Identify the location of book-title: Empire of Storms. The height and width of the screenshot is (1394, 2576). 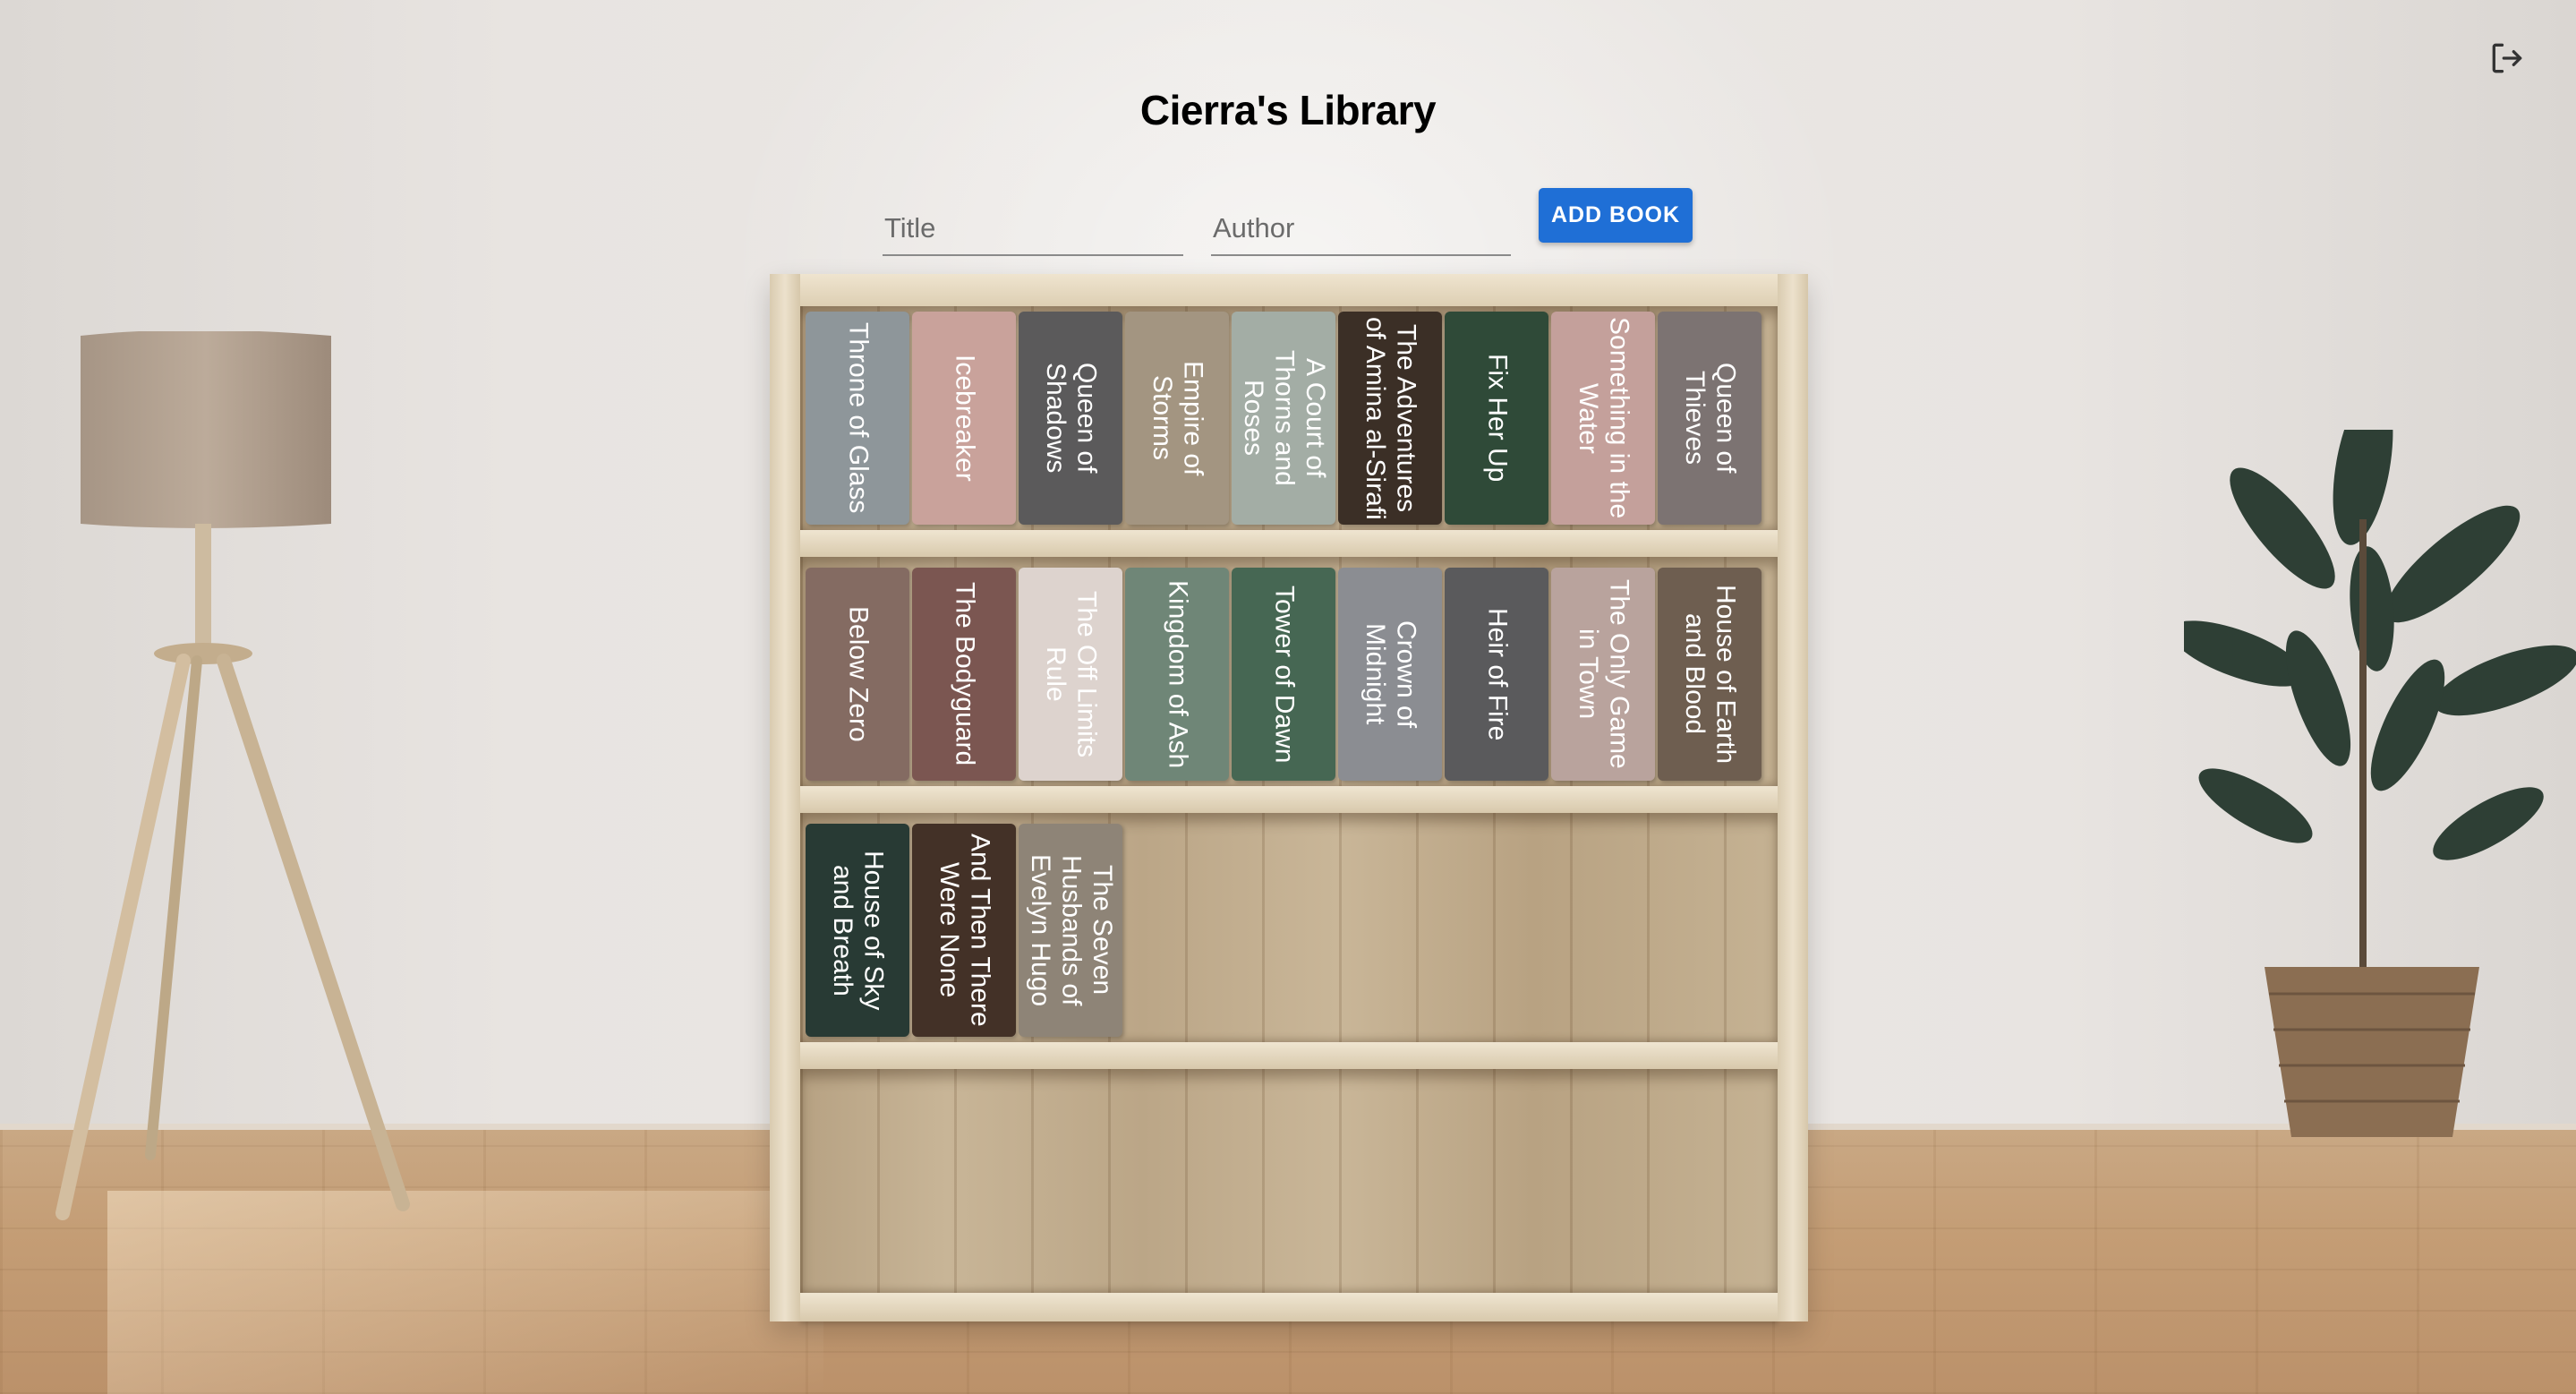
(1177, 418).